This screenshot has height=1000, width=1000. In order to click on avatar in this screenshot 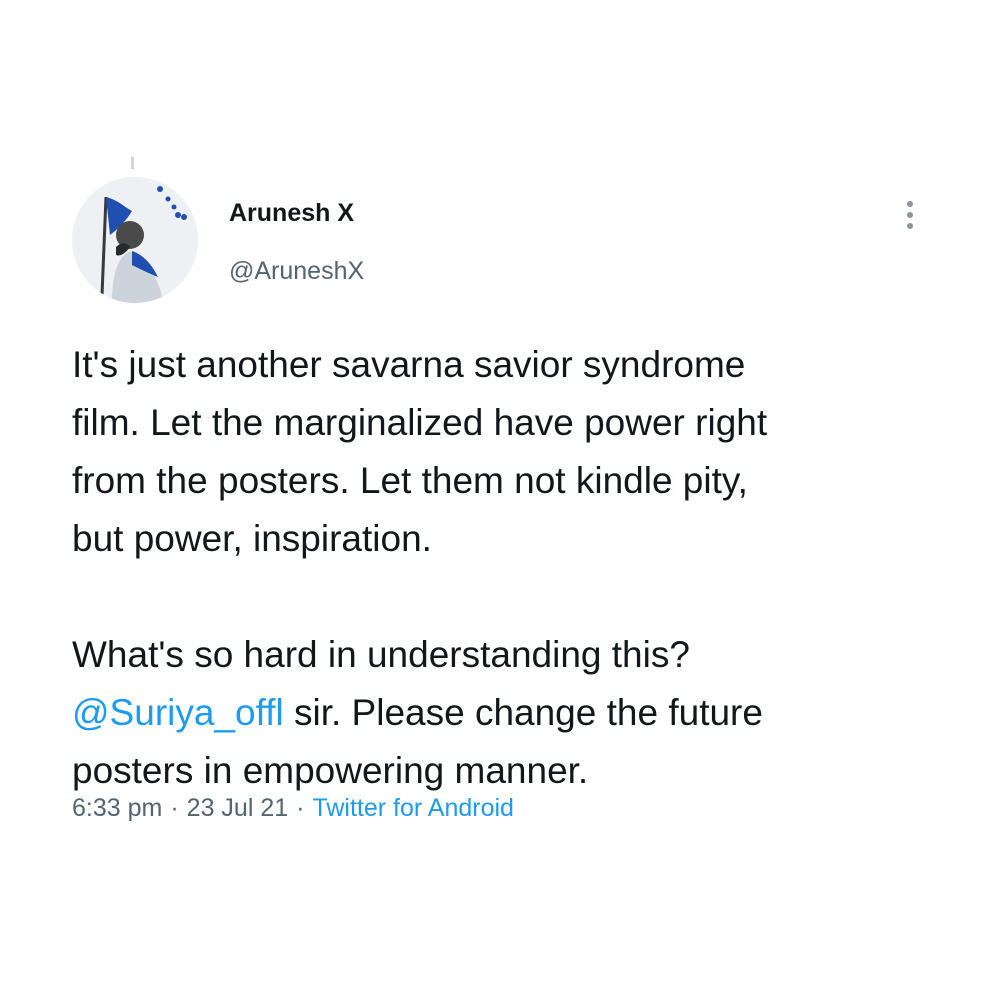, I will do `click(135, 240)`.